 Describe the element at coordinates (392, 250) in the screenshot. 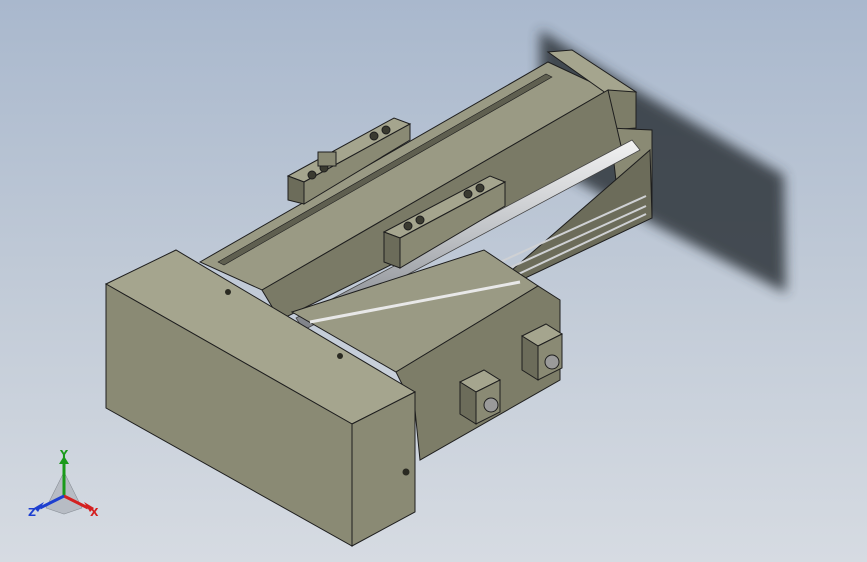

I see `front-bracket-side` at that location.